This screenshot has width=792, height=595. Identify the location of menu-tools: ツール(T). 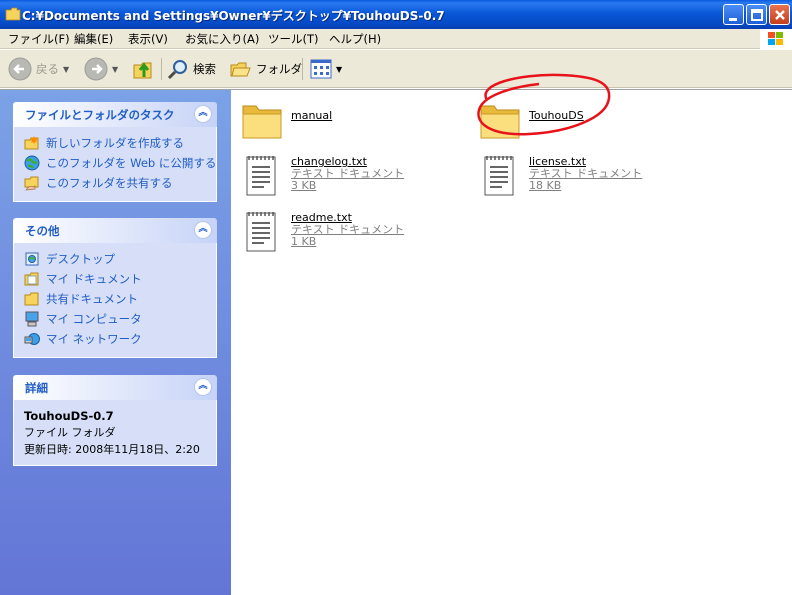
(293, 39).